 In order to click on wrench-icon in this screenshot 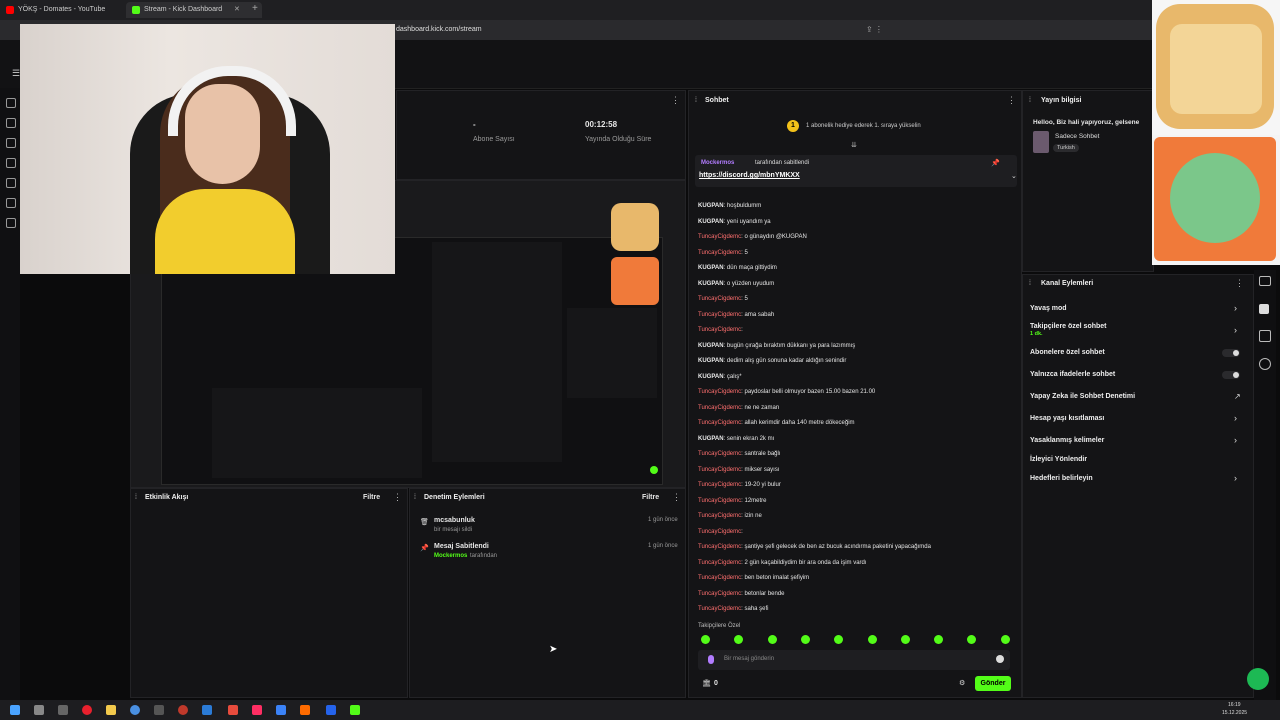, I will do `click(1265, 336)`.